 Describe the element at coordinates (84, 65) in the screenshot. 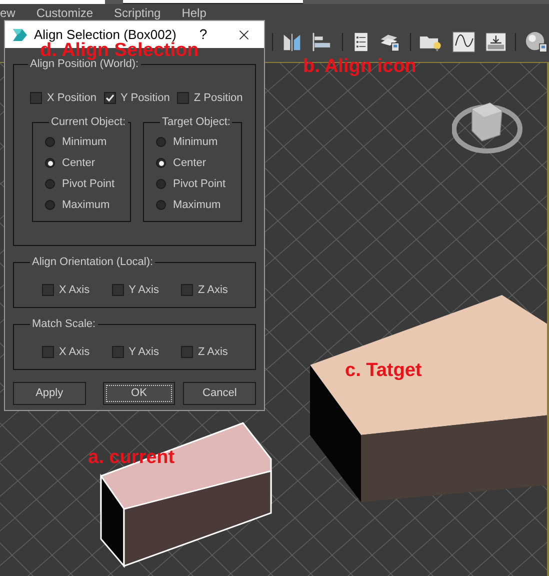

I see `group-title: Align Position (World):` at that location.